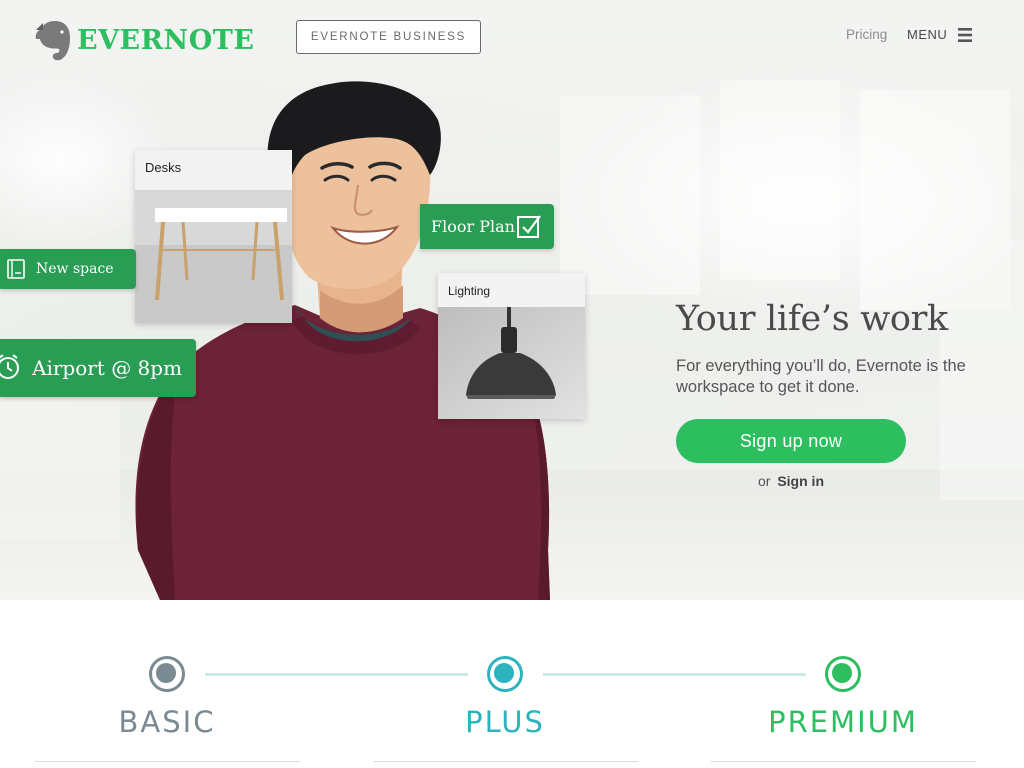 The width and height of the screenshot is (1024, 768). I want to click on airport-reminder-tag: Airport @ 8pm, so click(98, 368).